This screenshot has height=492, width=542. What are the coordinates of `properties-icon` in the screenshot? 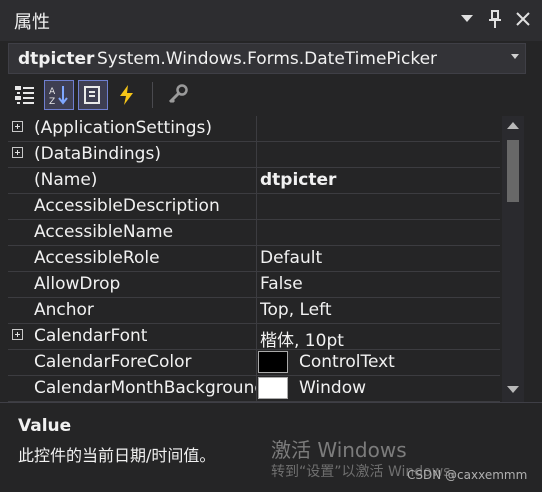 It's located at (92, 95).